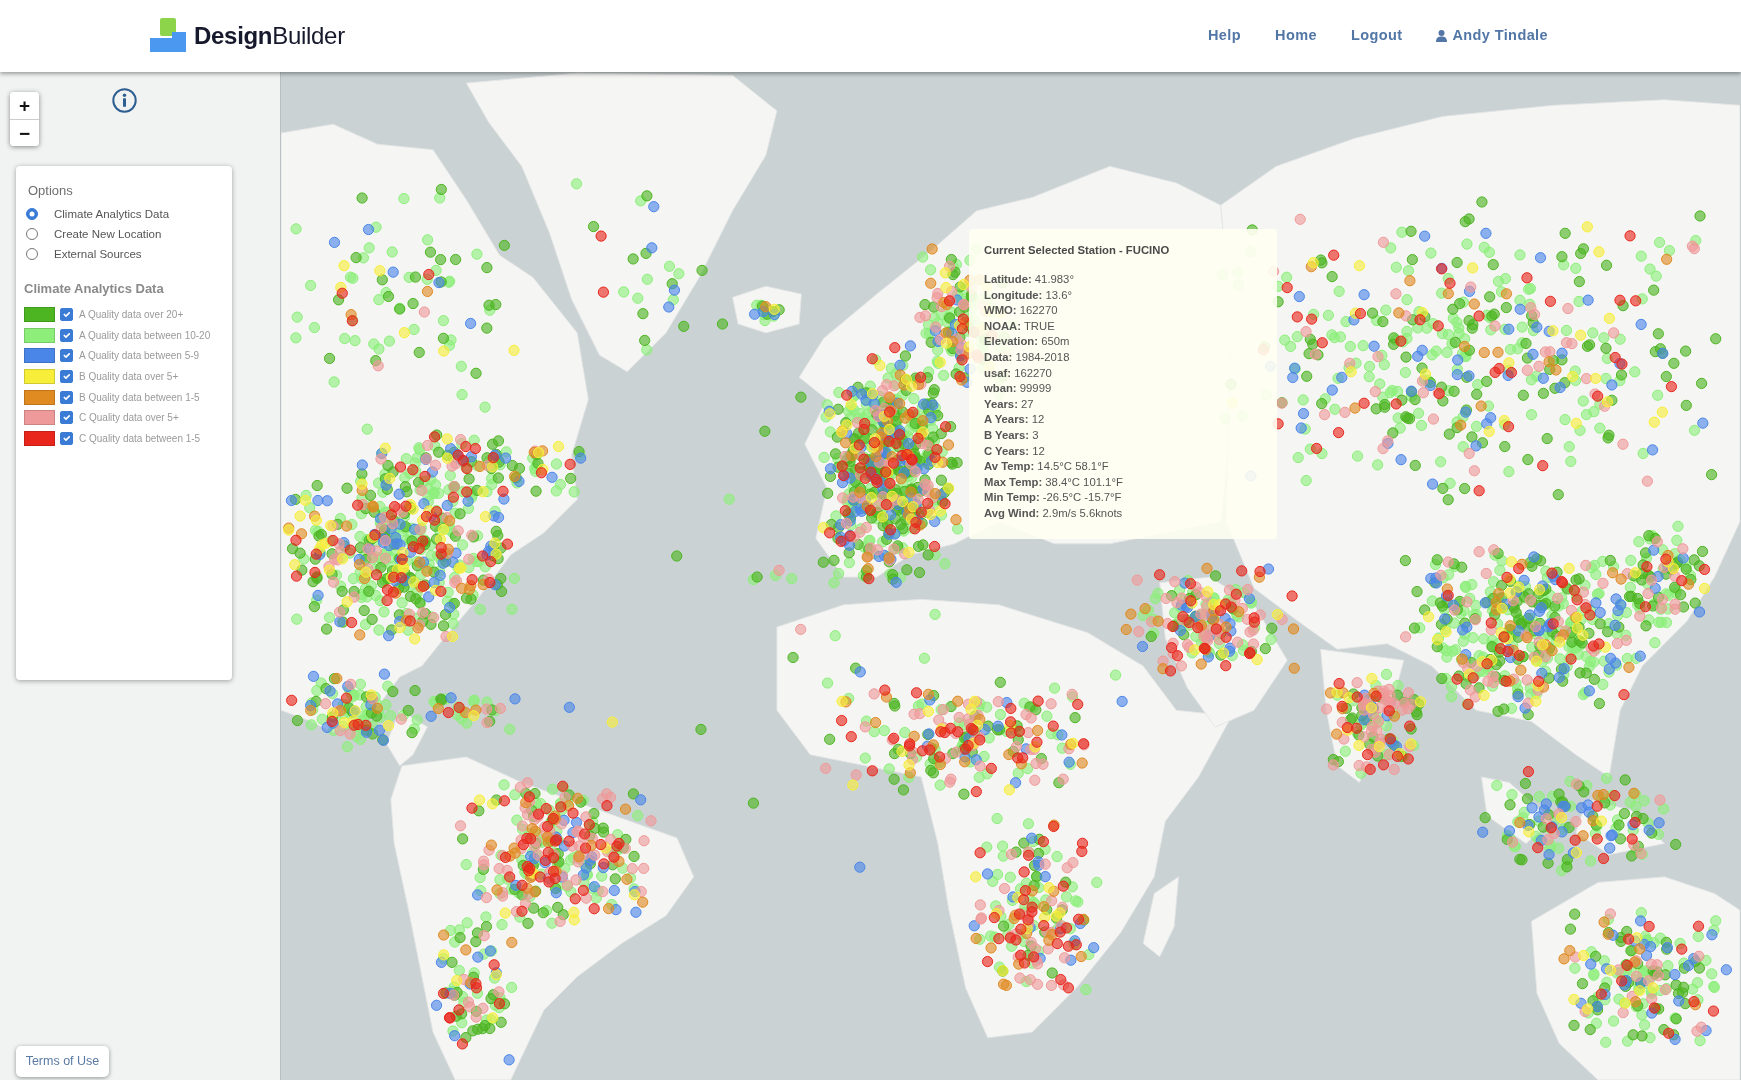 The image size is (1741, 1080). I want to click on station-field-text: wban: 99999, so click(1018, 389).